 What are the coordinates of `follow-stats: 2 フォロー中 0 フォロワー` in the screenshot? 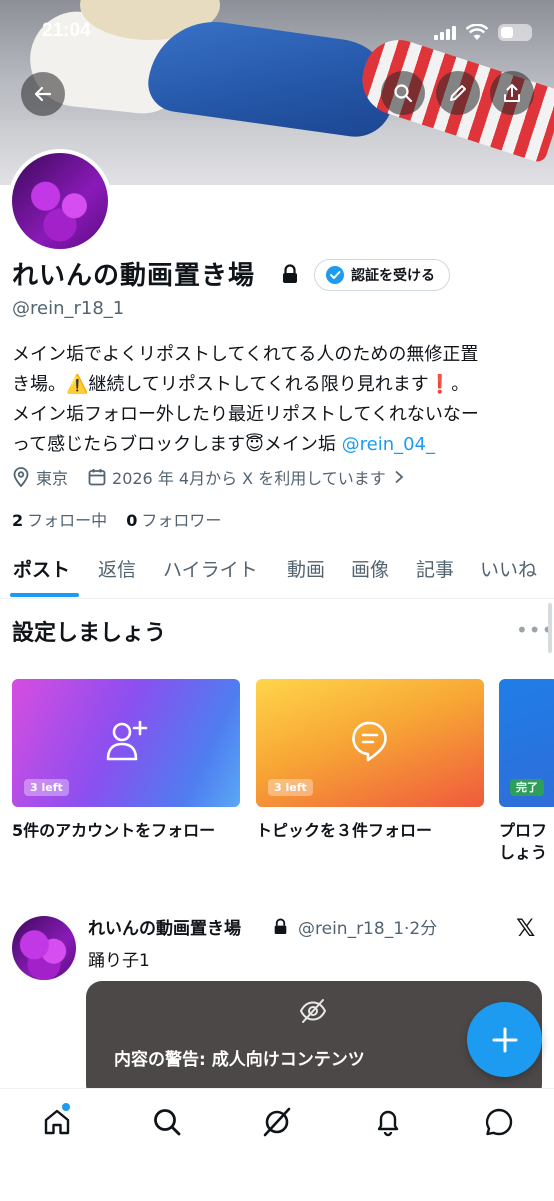 It's located at (116, 519).